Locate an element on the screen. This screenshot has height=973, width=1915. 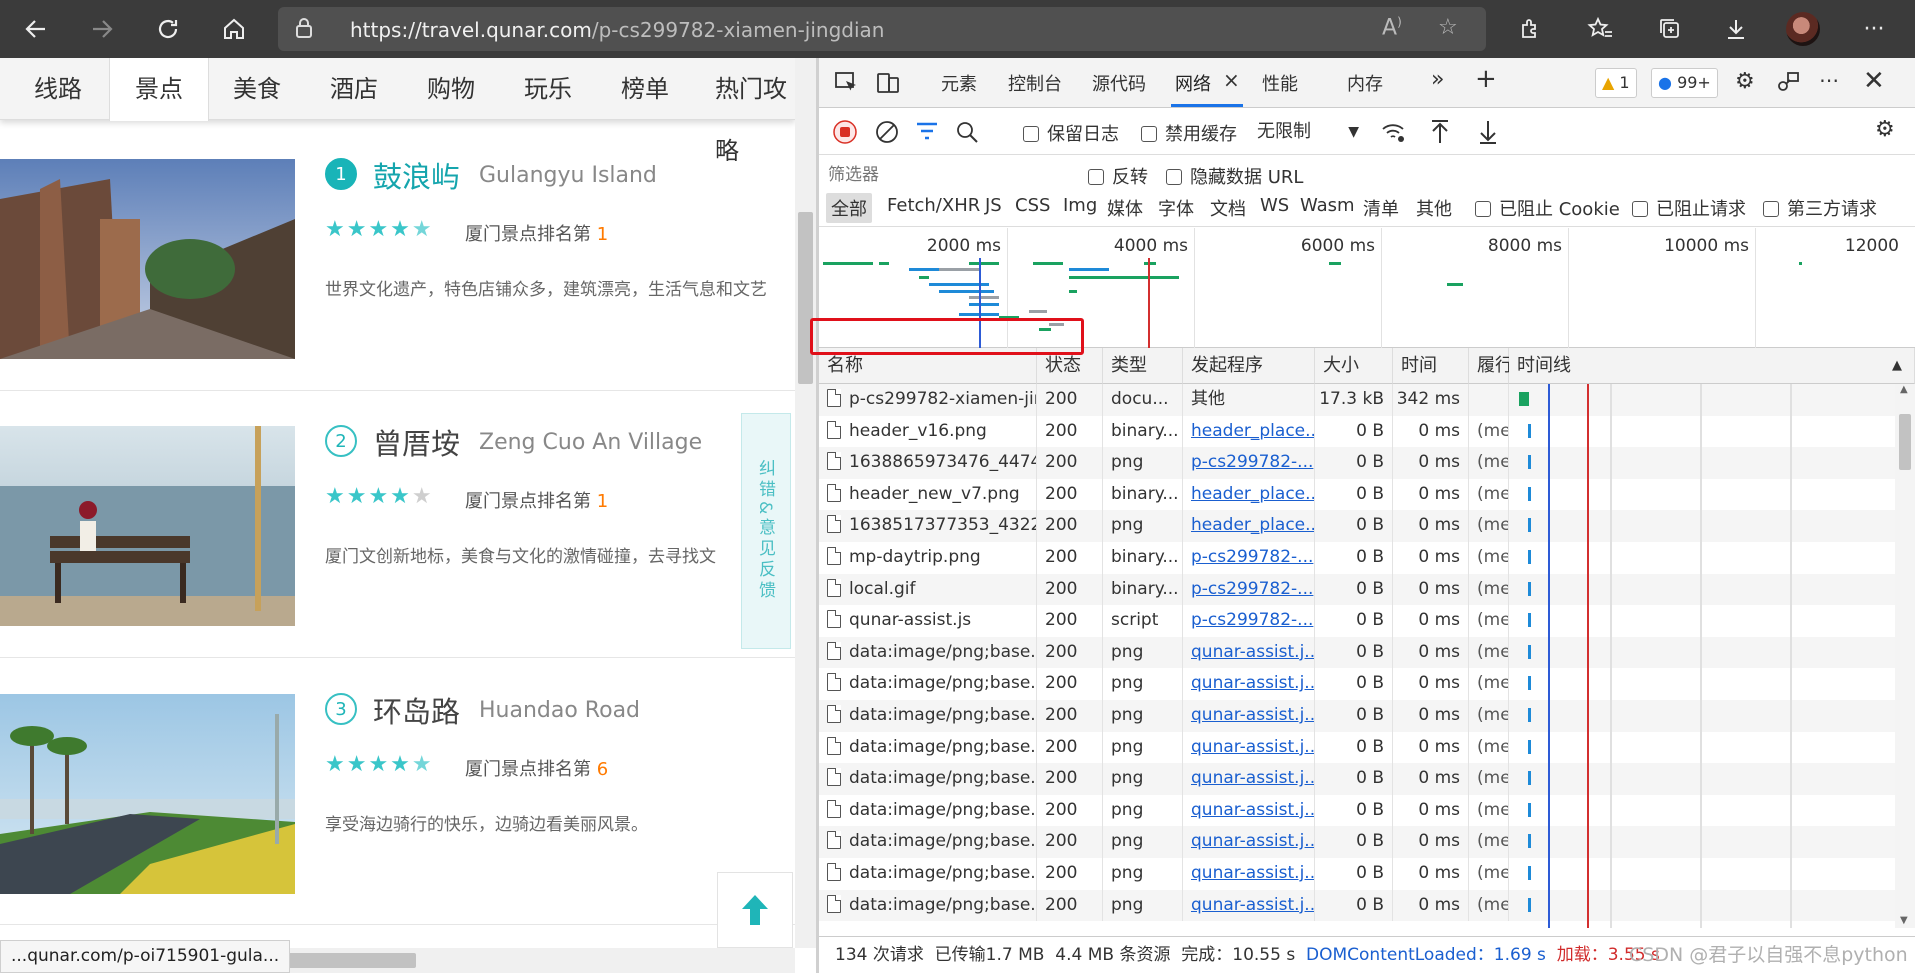
request-name: header_new_v7.png is located at coordinates (928, 494).